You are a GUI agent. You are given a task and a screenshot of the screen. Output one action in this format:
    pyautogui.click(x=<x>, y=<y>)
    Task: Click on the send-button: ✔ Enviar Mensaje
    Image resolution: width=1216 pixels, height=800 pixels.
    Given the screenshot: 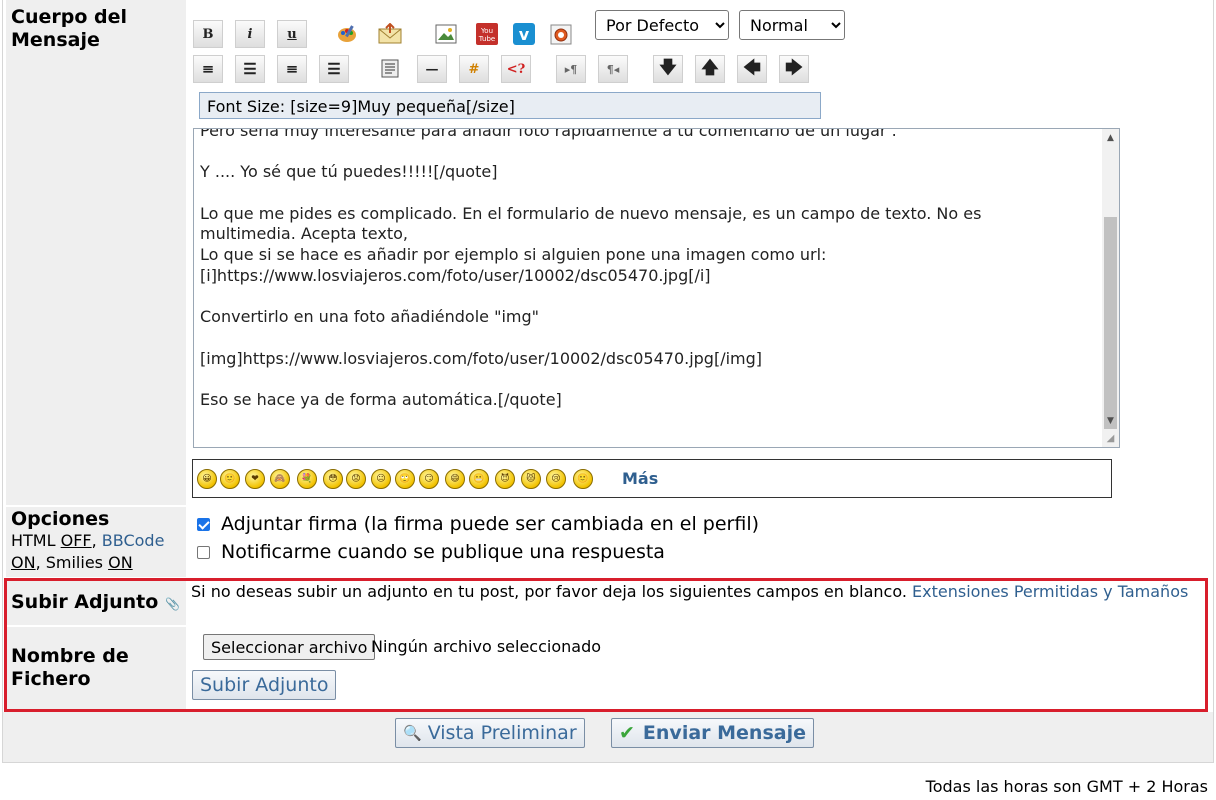 What is the action you would take?
    pyautogui.click(x=712, y=733)
    